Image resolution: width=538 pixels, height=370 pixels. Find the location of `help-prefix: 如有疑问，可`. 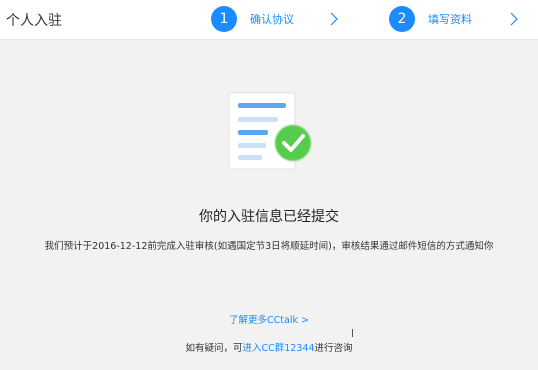

help-prefix: 如有疑问，可 is located at coordinates (214, 348).